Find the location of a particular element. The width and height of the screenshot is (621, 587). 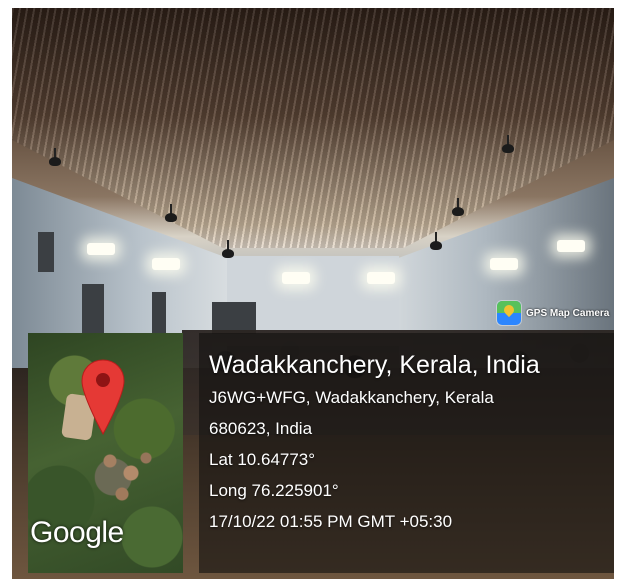

gps-map-camera-icon is located at coordinates (509, 313).